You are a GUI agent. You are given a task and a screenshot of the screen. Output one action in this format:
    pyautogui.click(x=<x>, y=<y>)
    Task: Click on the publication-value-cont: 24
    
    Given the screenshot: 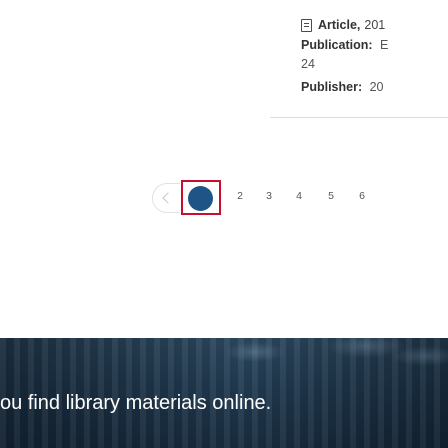 What is the action you would take?
    pyautogui.click(x=308, y=64)
    